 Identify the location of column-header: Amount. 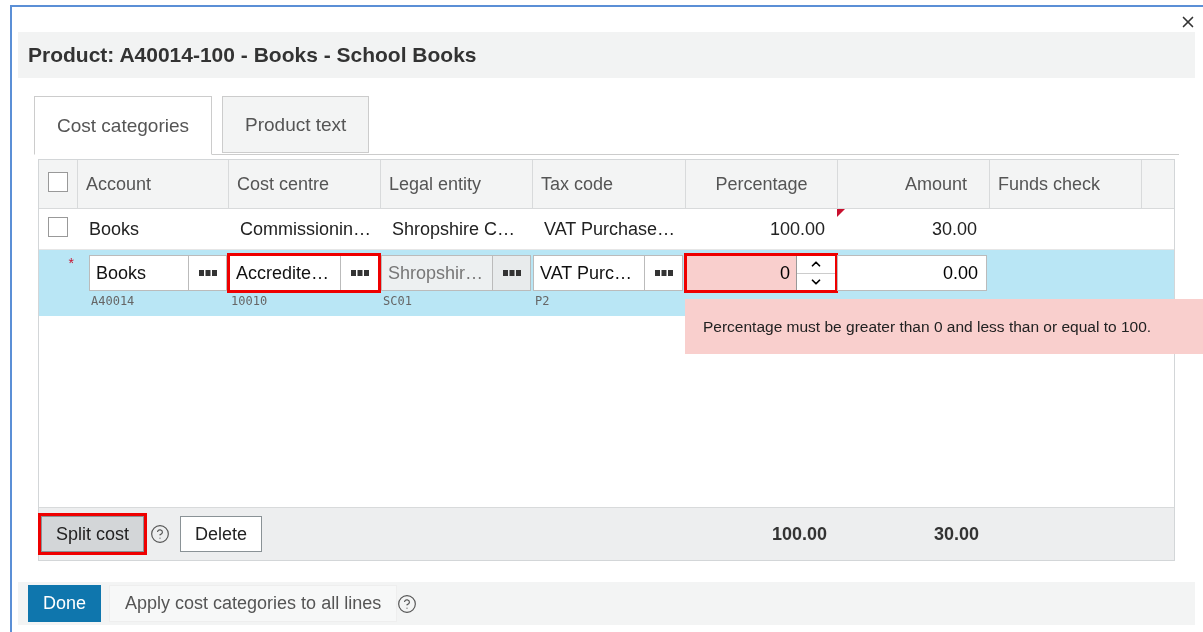
(913, 184).